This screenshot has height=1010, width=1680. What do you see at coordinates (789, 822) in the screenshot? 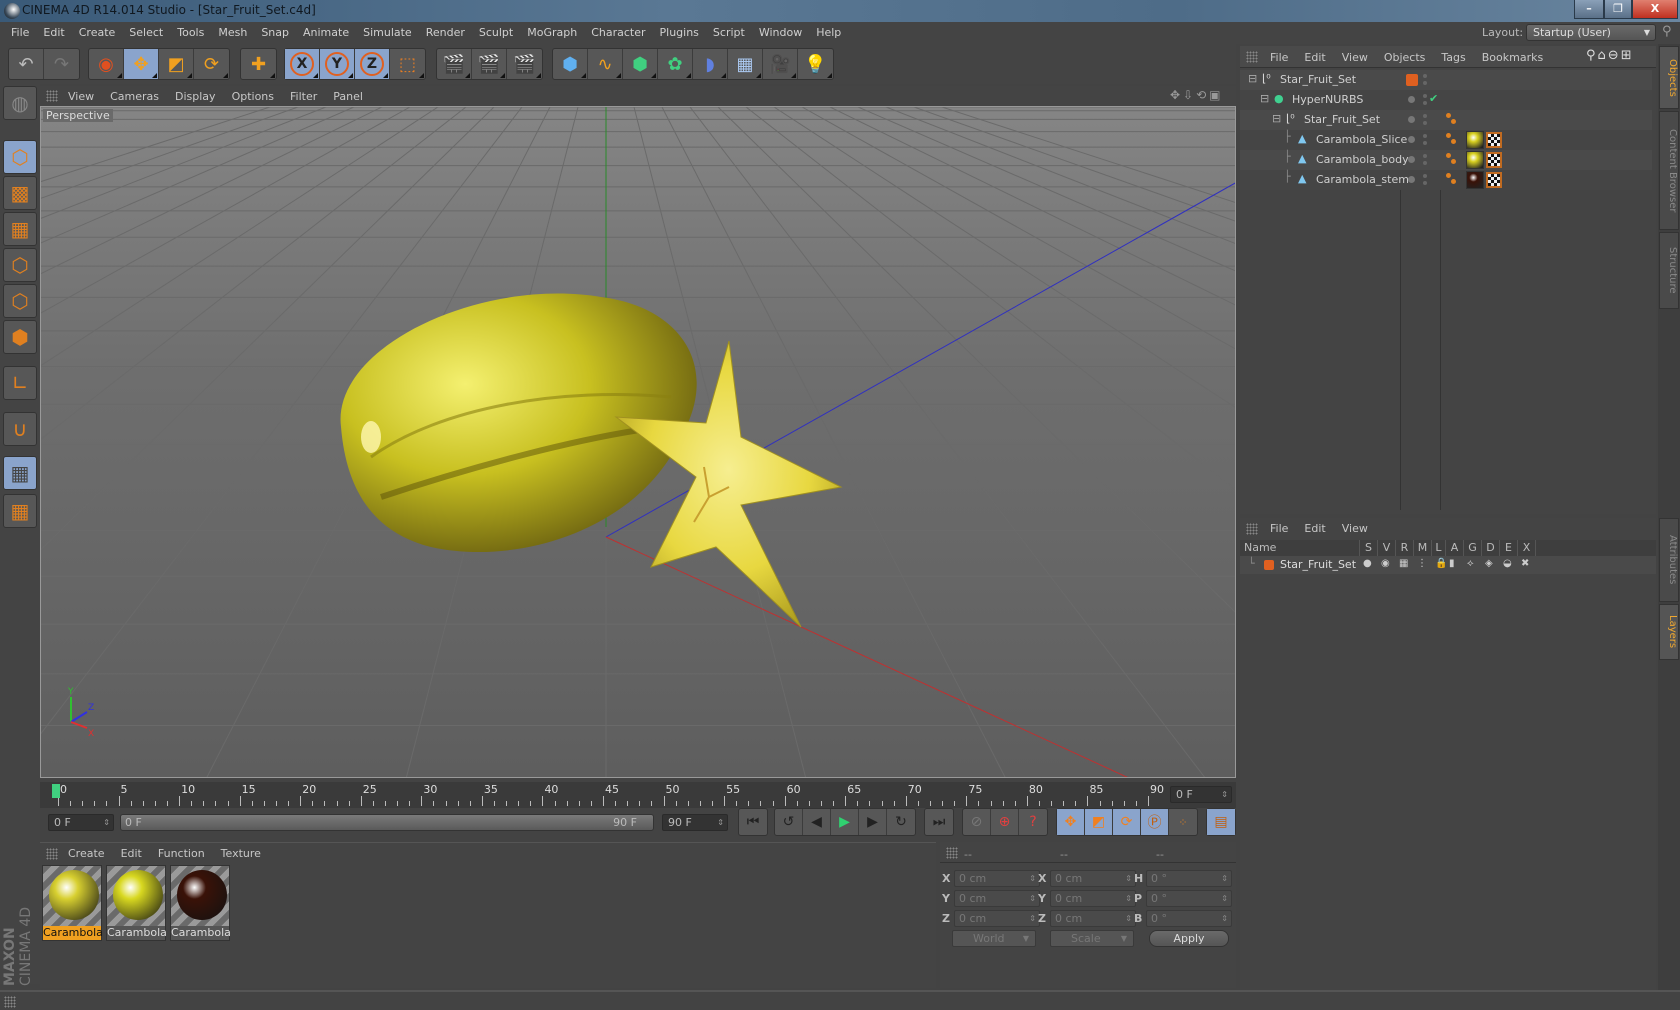
I see `previous-key-button: ↺` at bounding box center [789, 822].